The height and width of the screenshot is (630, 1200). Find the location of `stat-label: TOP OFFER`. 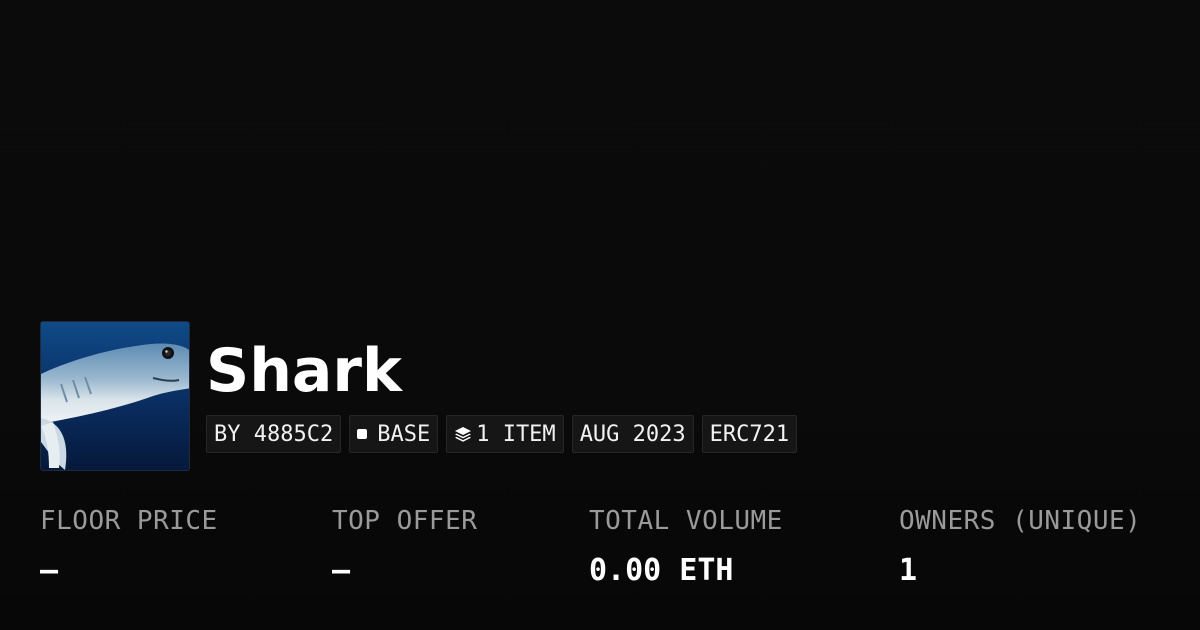

stat-label: TOP OFFER is located at coordinates (405, 521).